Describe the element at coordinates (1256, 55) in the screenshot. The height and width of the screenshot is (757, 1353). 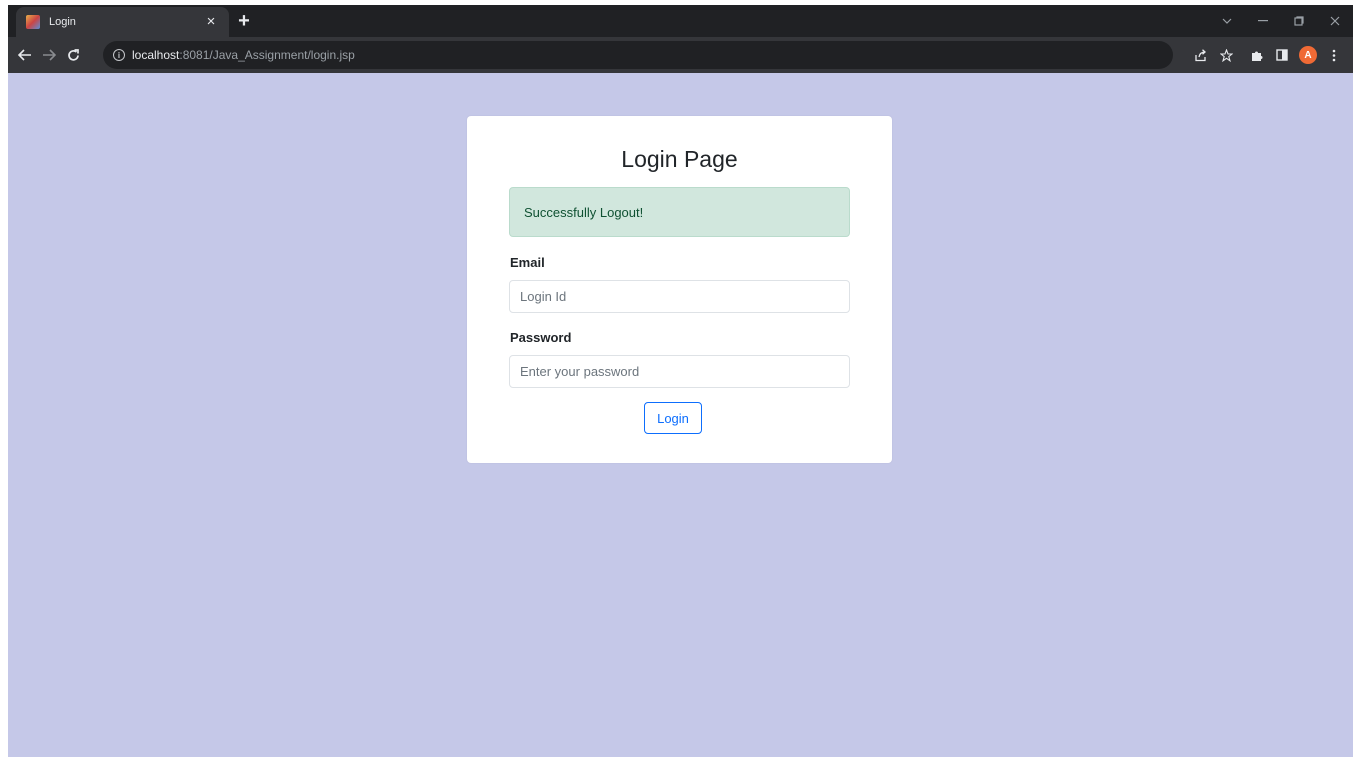
I see `puzzle-icon` at that location.